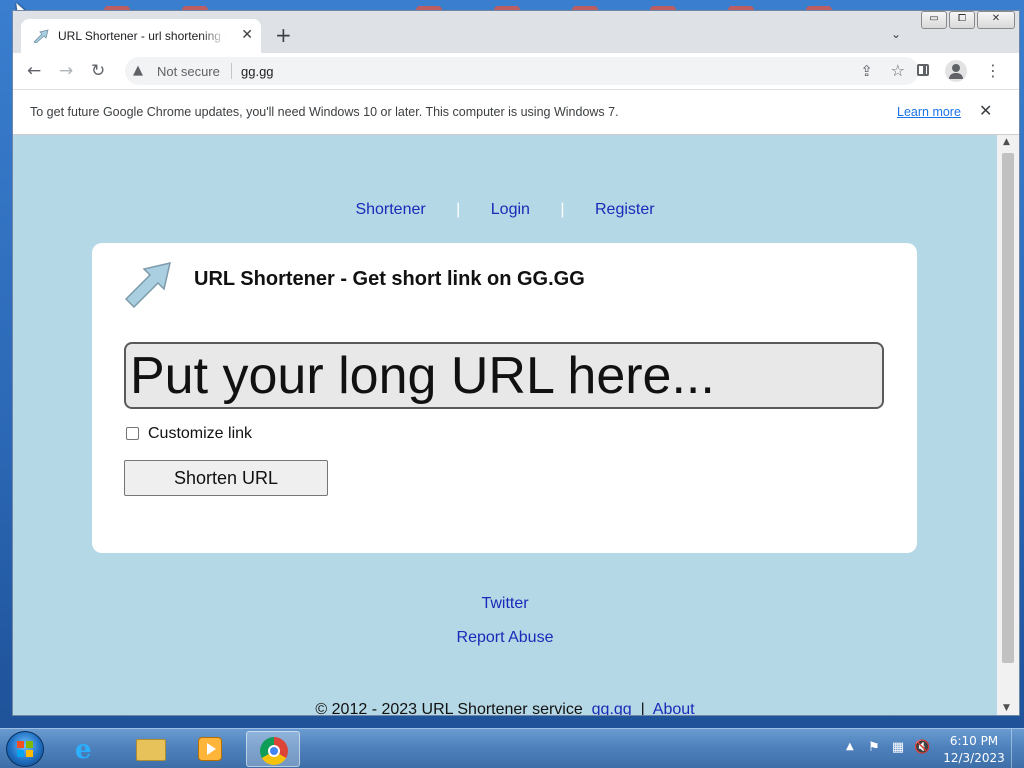 Image resolution: width=1024 pixels, height=768 pixels. I want to click on nav-register: Register, so click(625, 210).